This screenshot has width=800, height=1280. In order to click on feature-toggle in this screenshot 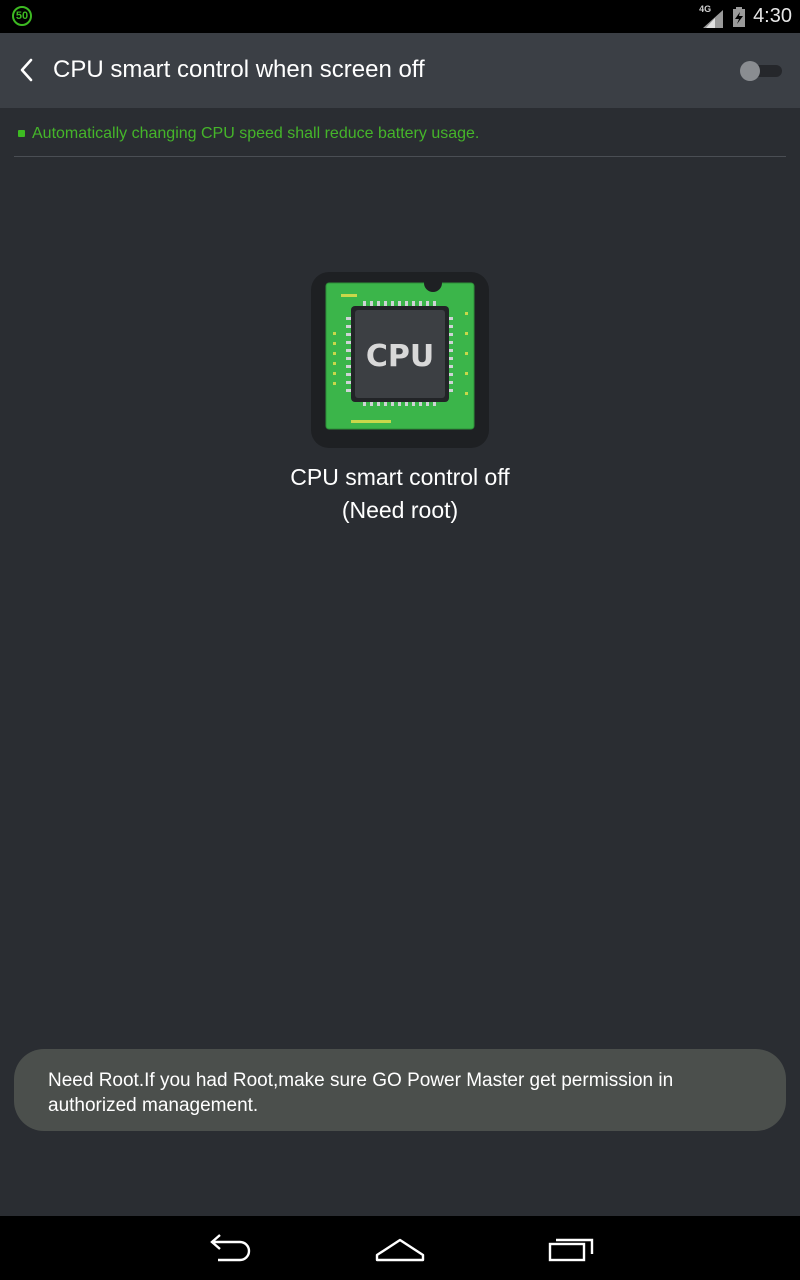, I will do `click(761, 71)`.